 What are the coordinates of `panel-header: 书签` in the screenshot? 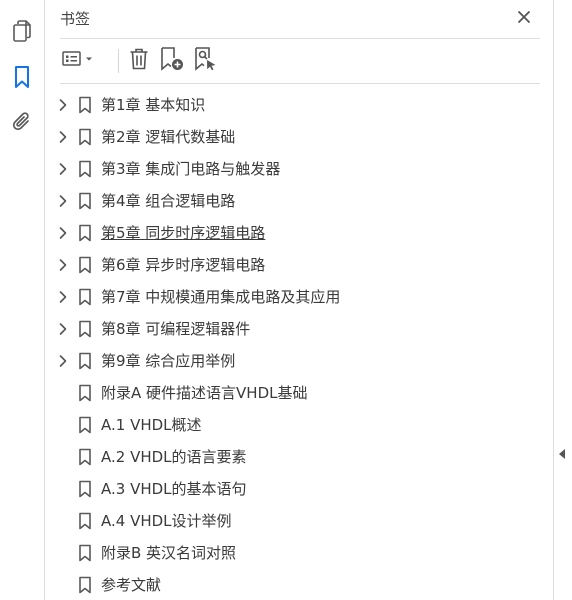 It's located at (300, 19).